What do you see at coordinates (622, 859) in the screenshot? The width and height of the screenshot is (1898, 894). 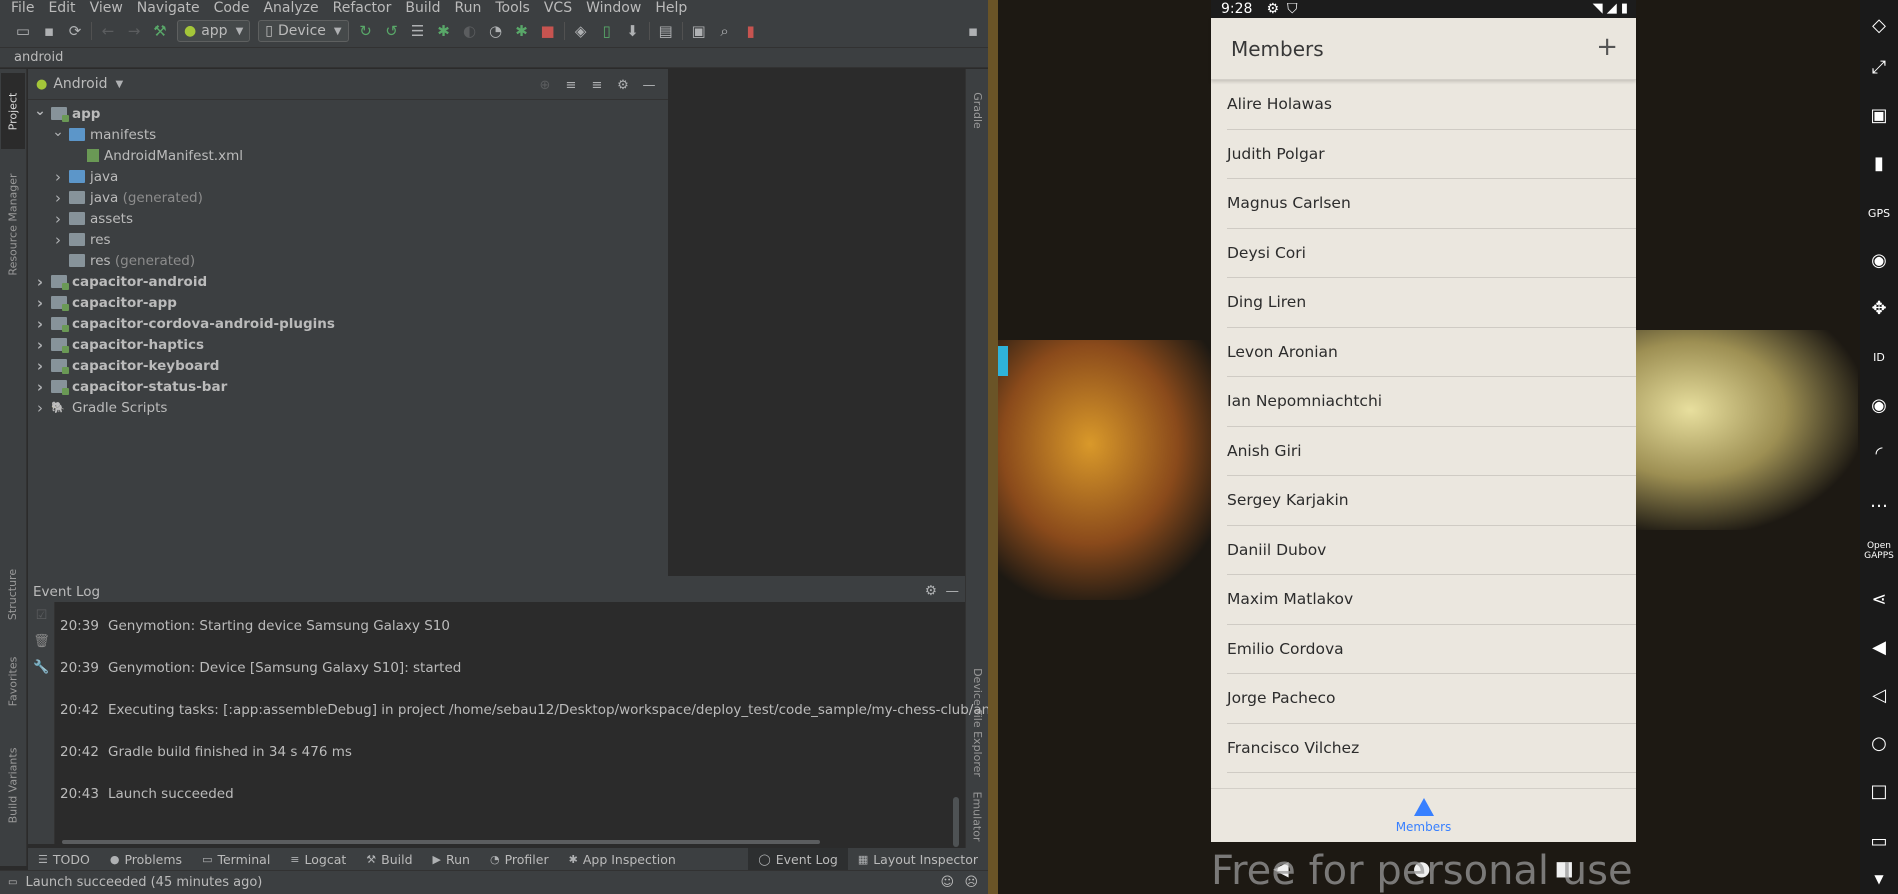 I see `tab-app-inspection: ✱ App Inspection` at bounding box center [622, 859].